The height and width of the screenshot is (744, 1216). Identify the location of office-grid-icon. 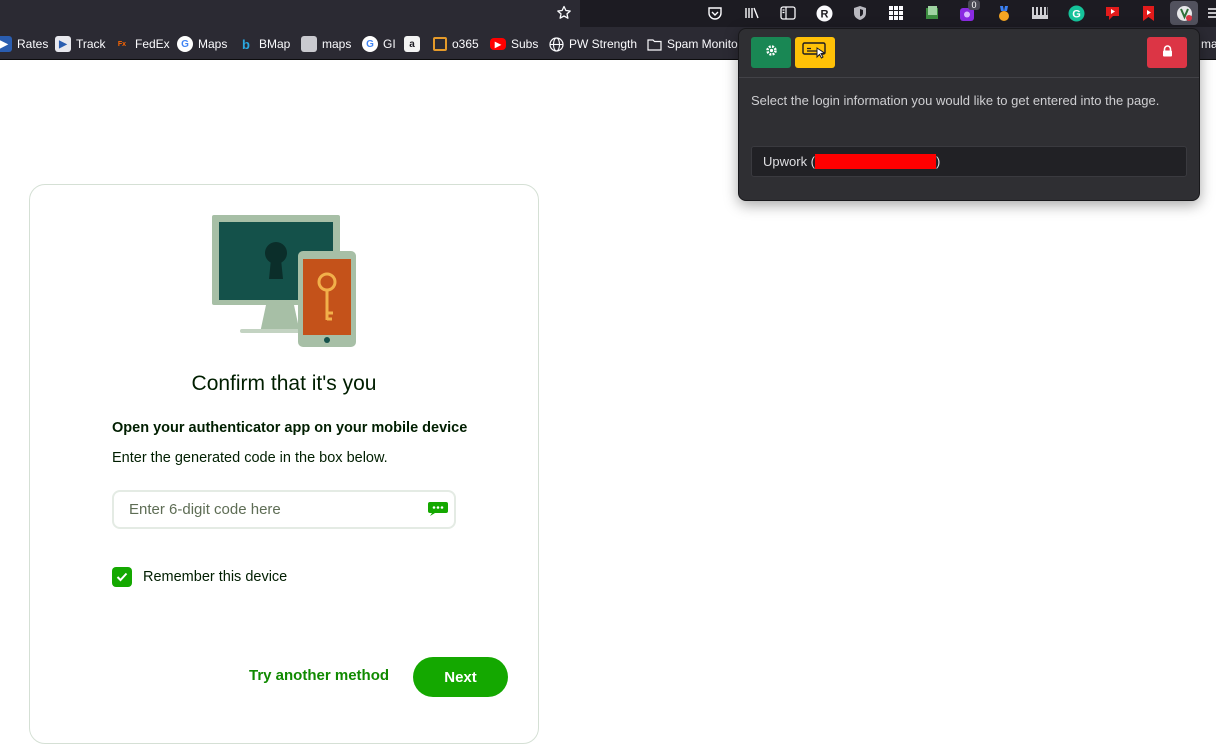
(440, 44).